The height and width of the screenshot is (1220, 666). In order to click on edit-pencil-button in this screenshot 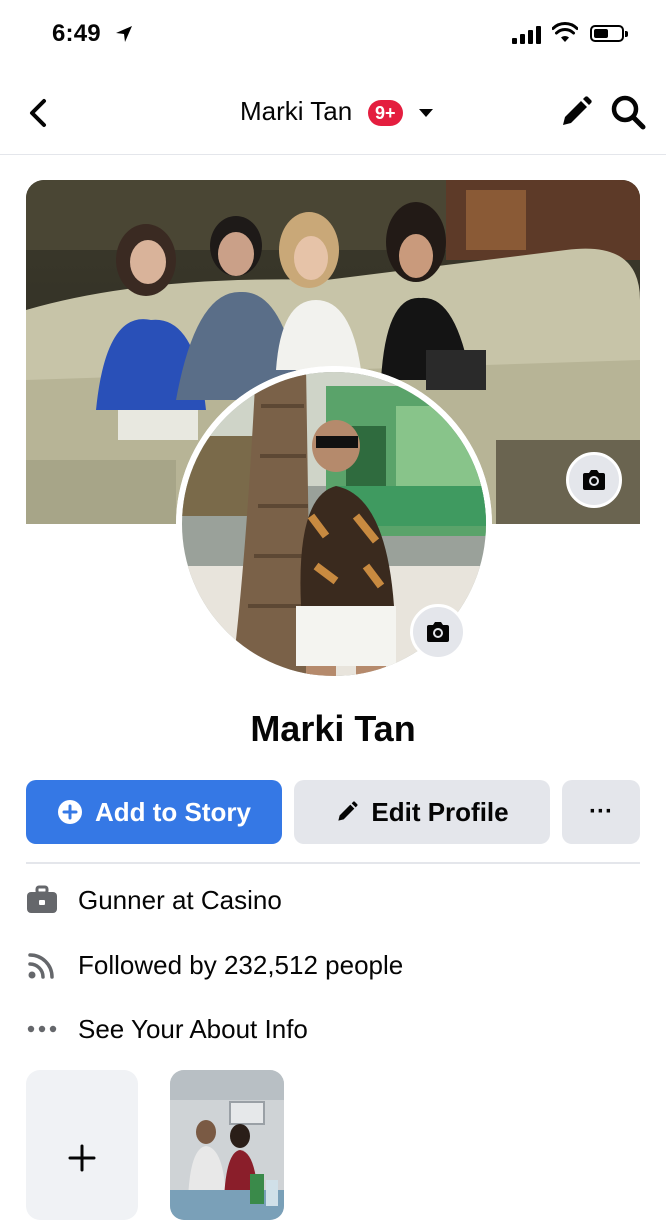, I will do `click(576, 112)`.